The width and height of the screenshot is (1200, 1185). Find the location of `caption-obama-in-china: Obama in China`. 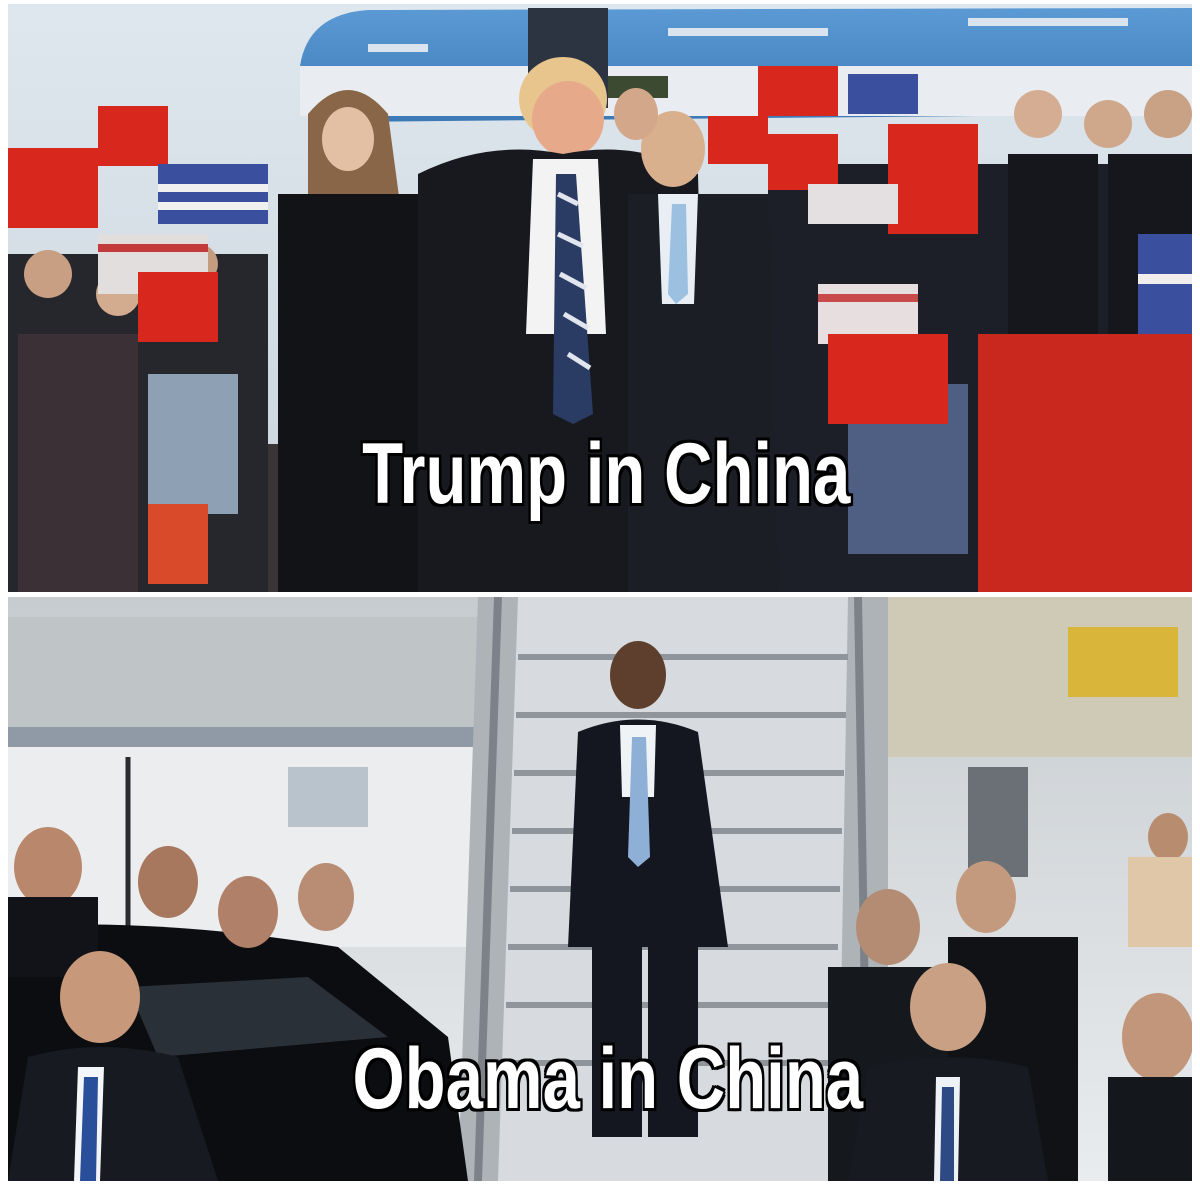

caption-obama-in-china: Obama in China is located at coordinates (608, 1079).